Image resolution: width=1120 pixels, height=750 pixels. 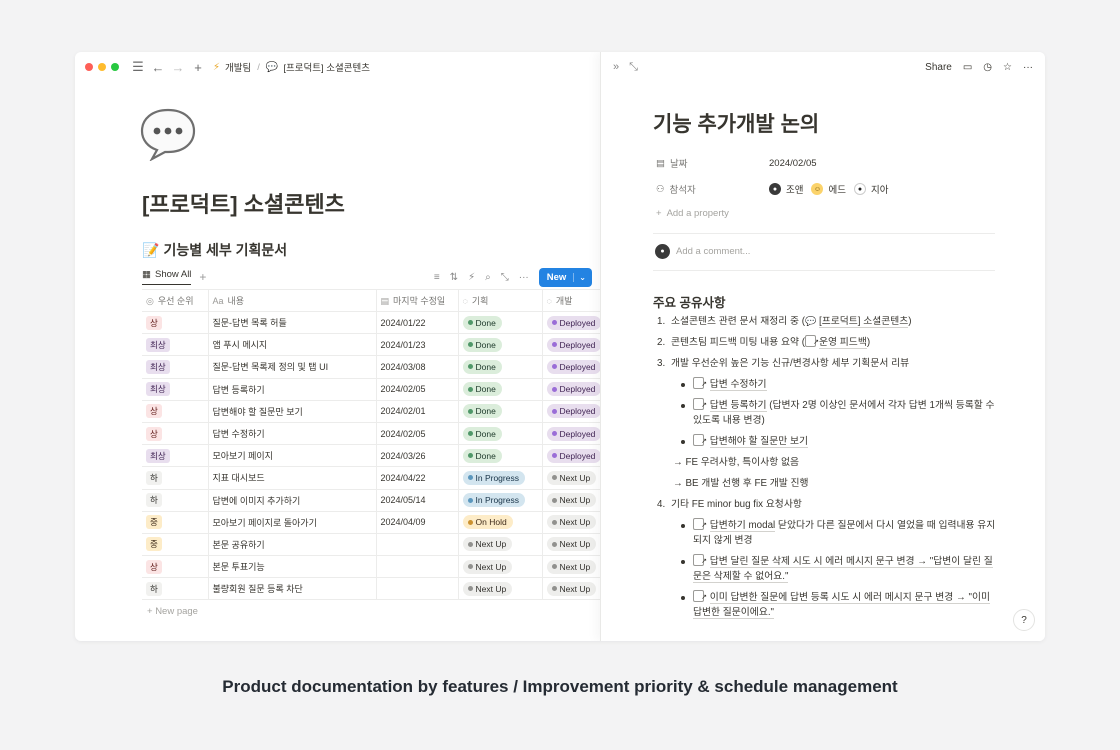 What do you see at coordinates (175, 411) in the screenshot?
I see `cell-priority: 상` at bounding box center [175, 411].